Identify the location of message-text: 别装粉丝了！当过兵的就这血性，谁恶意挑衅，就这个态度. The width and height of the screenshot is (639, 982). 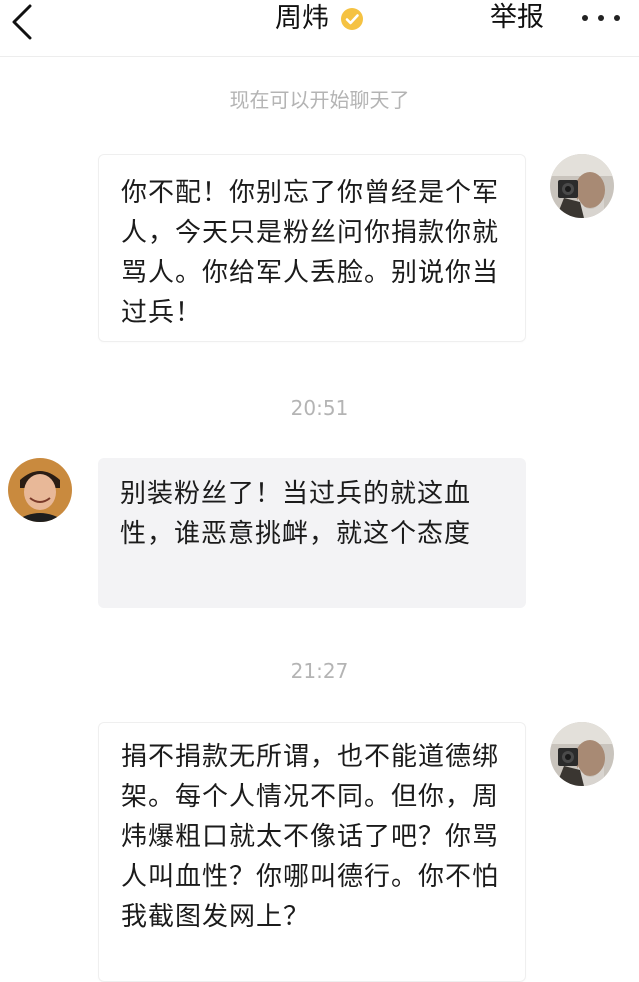
(296, 514).